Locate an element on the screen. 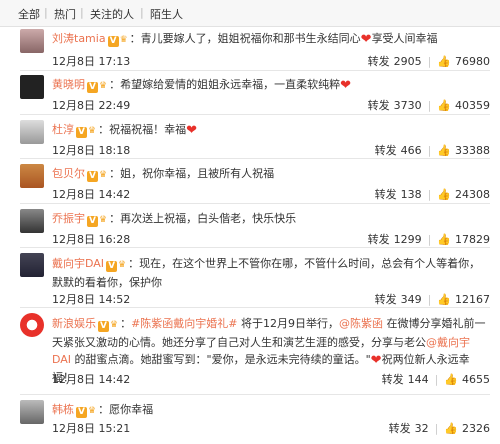 The height and width of the screenshot is (444, 500). comment-date: 12月8日 14:52 is located at coordinates (91, 299).